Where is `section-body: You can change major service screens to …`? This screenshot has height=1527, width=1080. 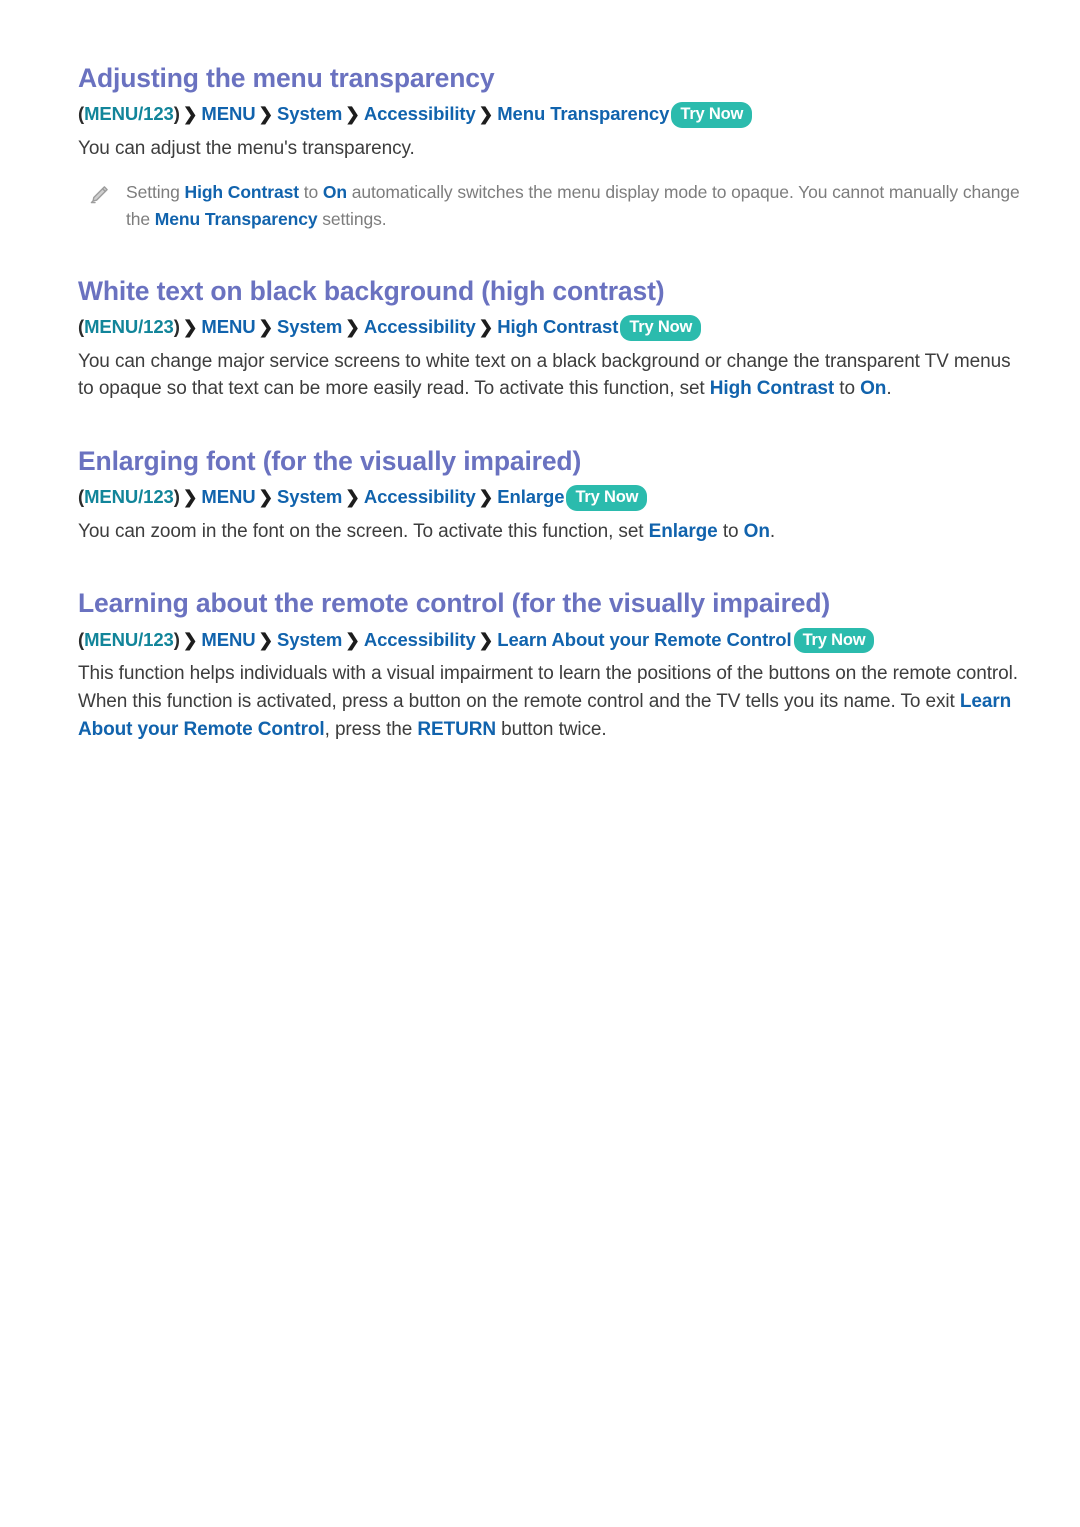
section-body: You can change major service screens to … is located at coordinates (549, 375).